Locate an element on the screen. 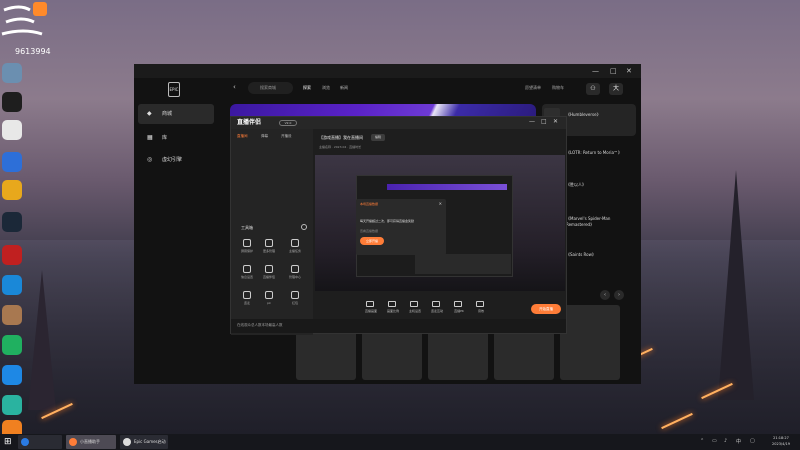  control-label: 音效 is located at coordinates (480, 311).